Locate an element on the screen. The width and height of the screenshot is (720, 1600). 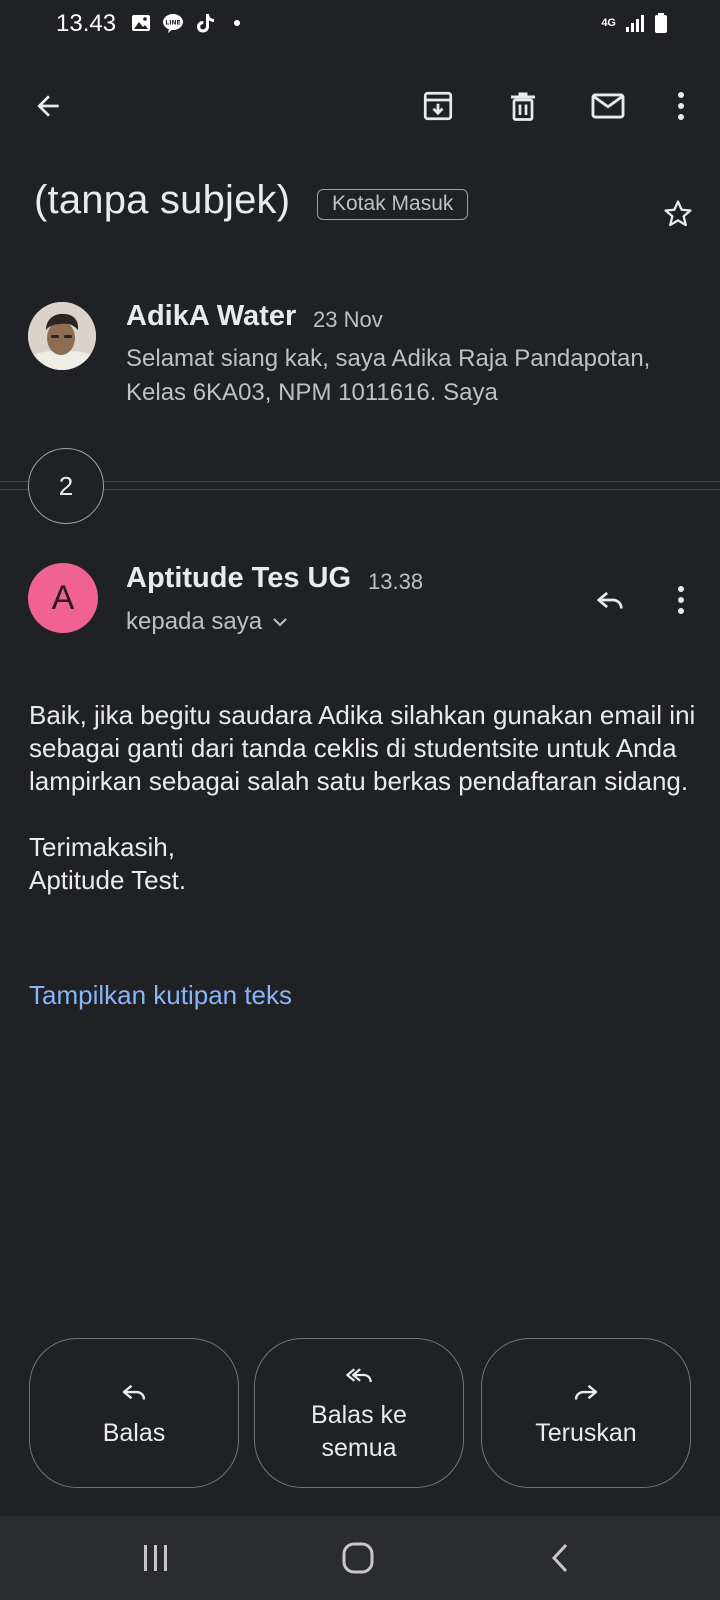
reply-all-icon is located at coordinates (359, 1375).